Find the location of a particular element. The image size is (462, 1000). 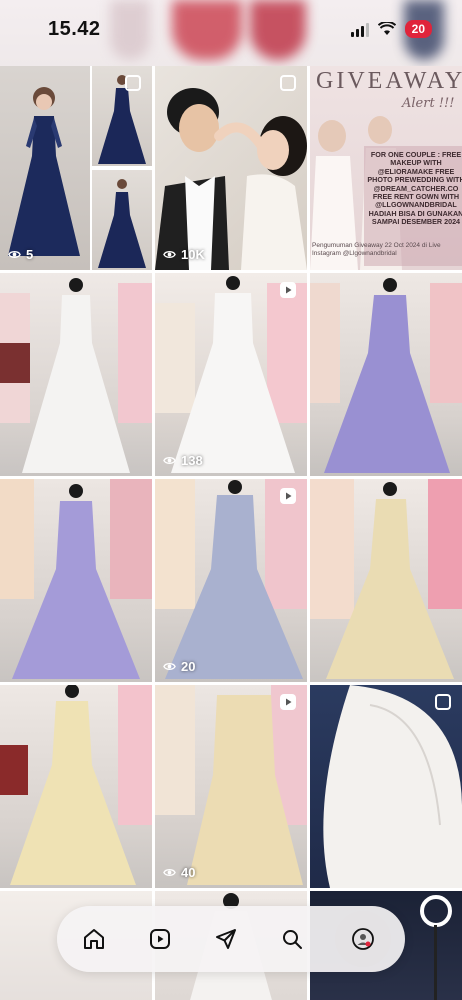

post-tile-cream-gown-2: 40 is located at coordinates (231, 786).